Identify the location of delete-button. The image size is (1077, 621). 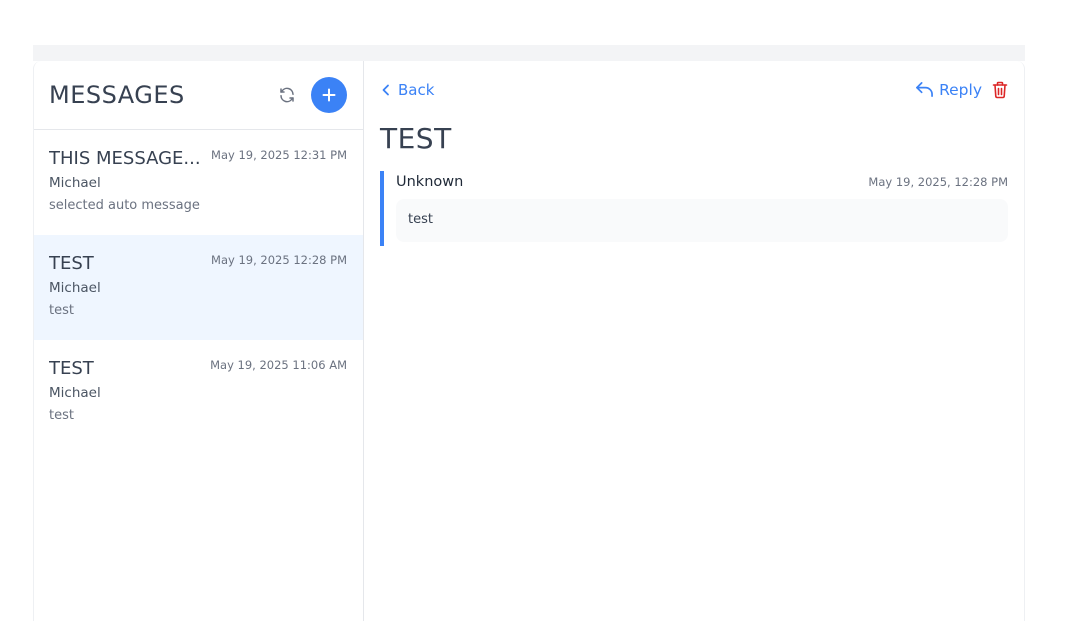
(1000, 90).